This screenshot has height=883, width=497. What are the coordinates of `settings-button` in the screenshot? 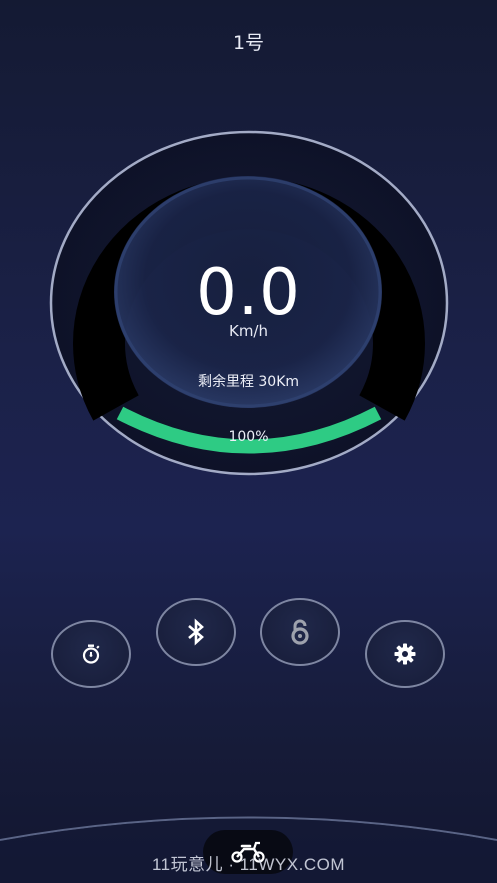 It's located at (405, 654).